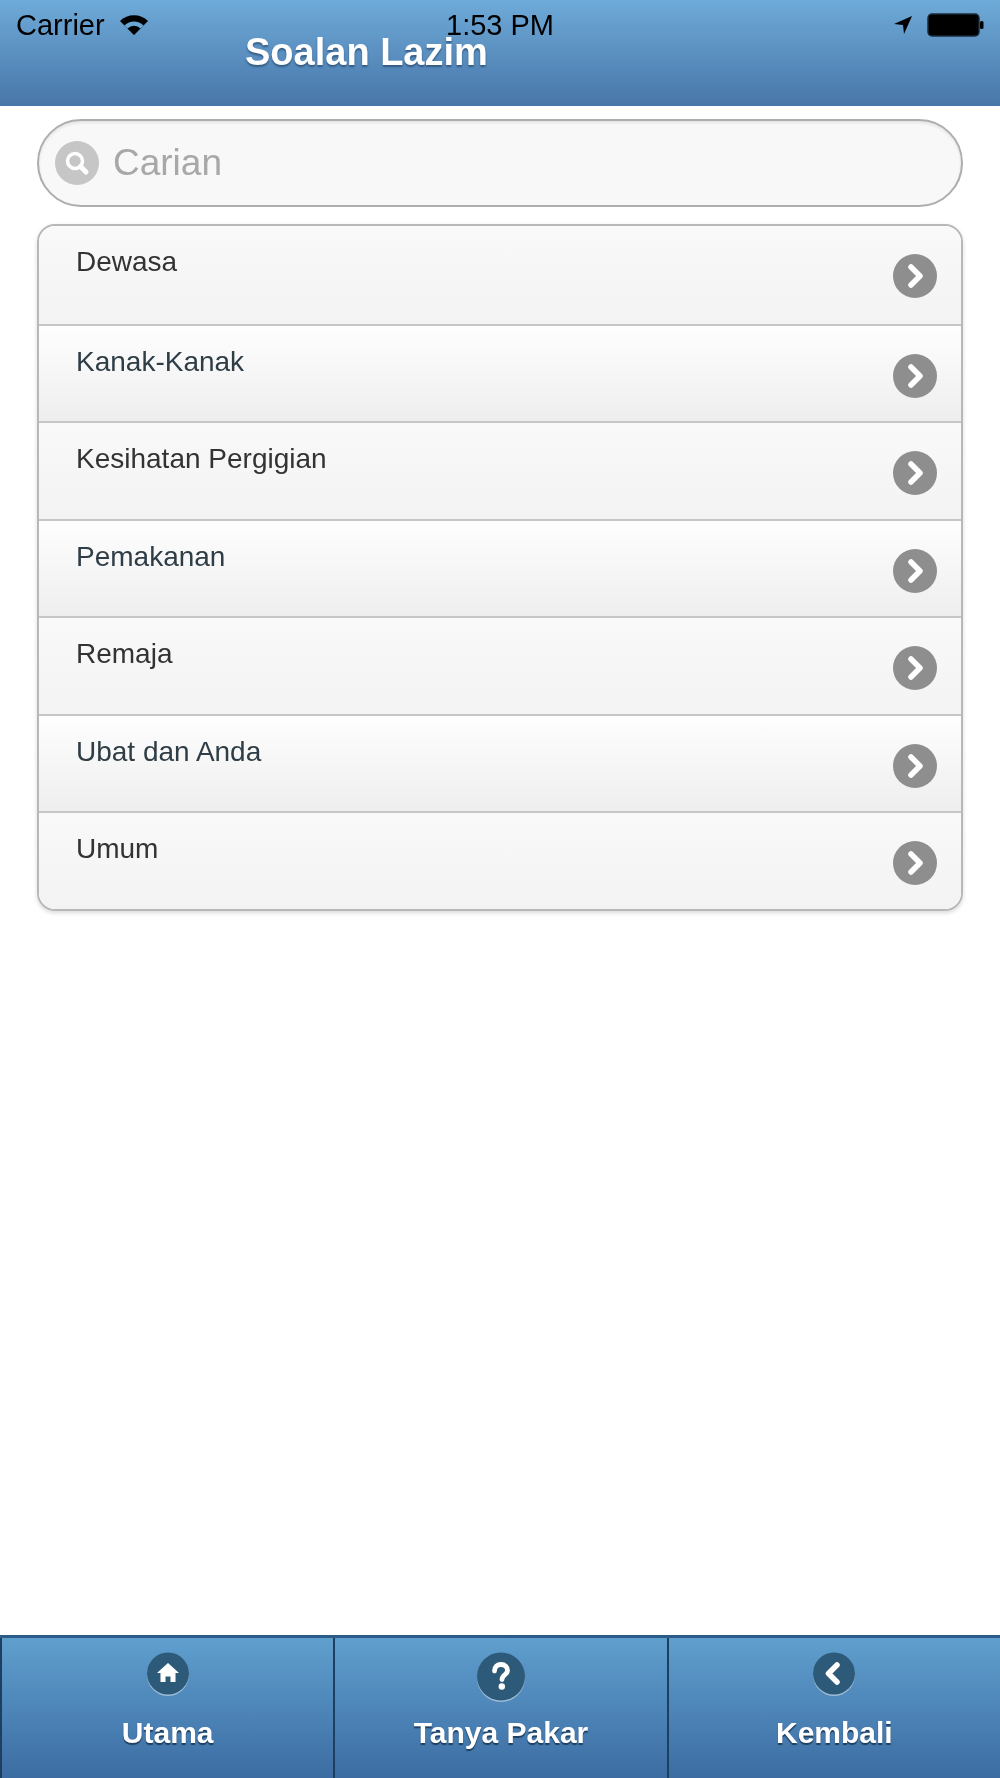 The image size is (1000, 1778). Describe the element at coordinates (500, 470) in the screenshot. I see `category-item: Kesihatan Pergigian` at that location.